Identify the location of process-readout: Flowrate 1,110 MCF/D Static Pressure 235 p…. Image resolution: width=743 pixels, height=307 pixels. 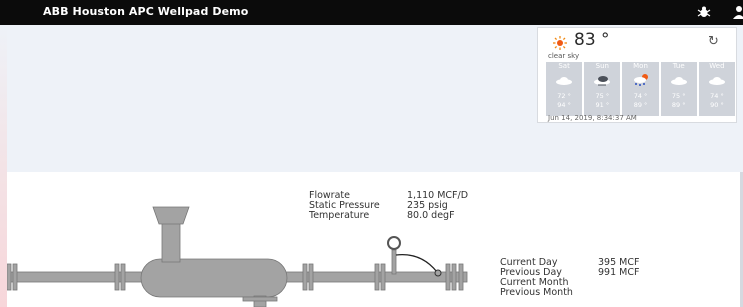
(419, 206).